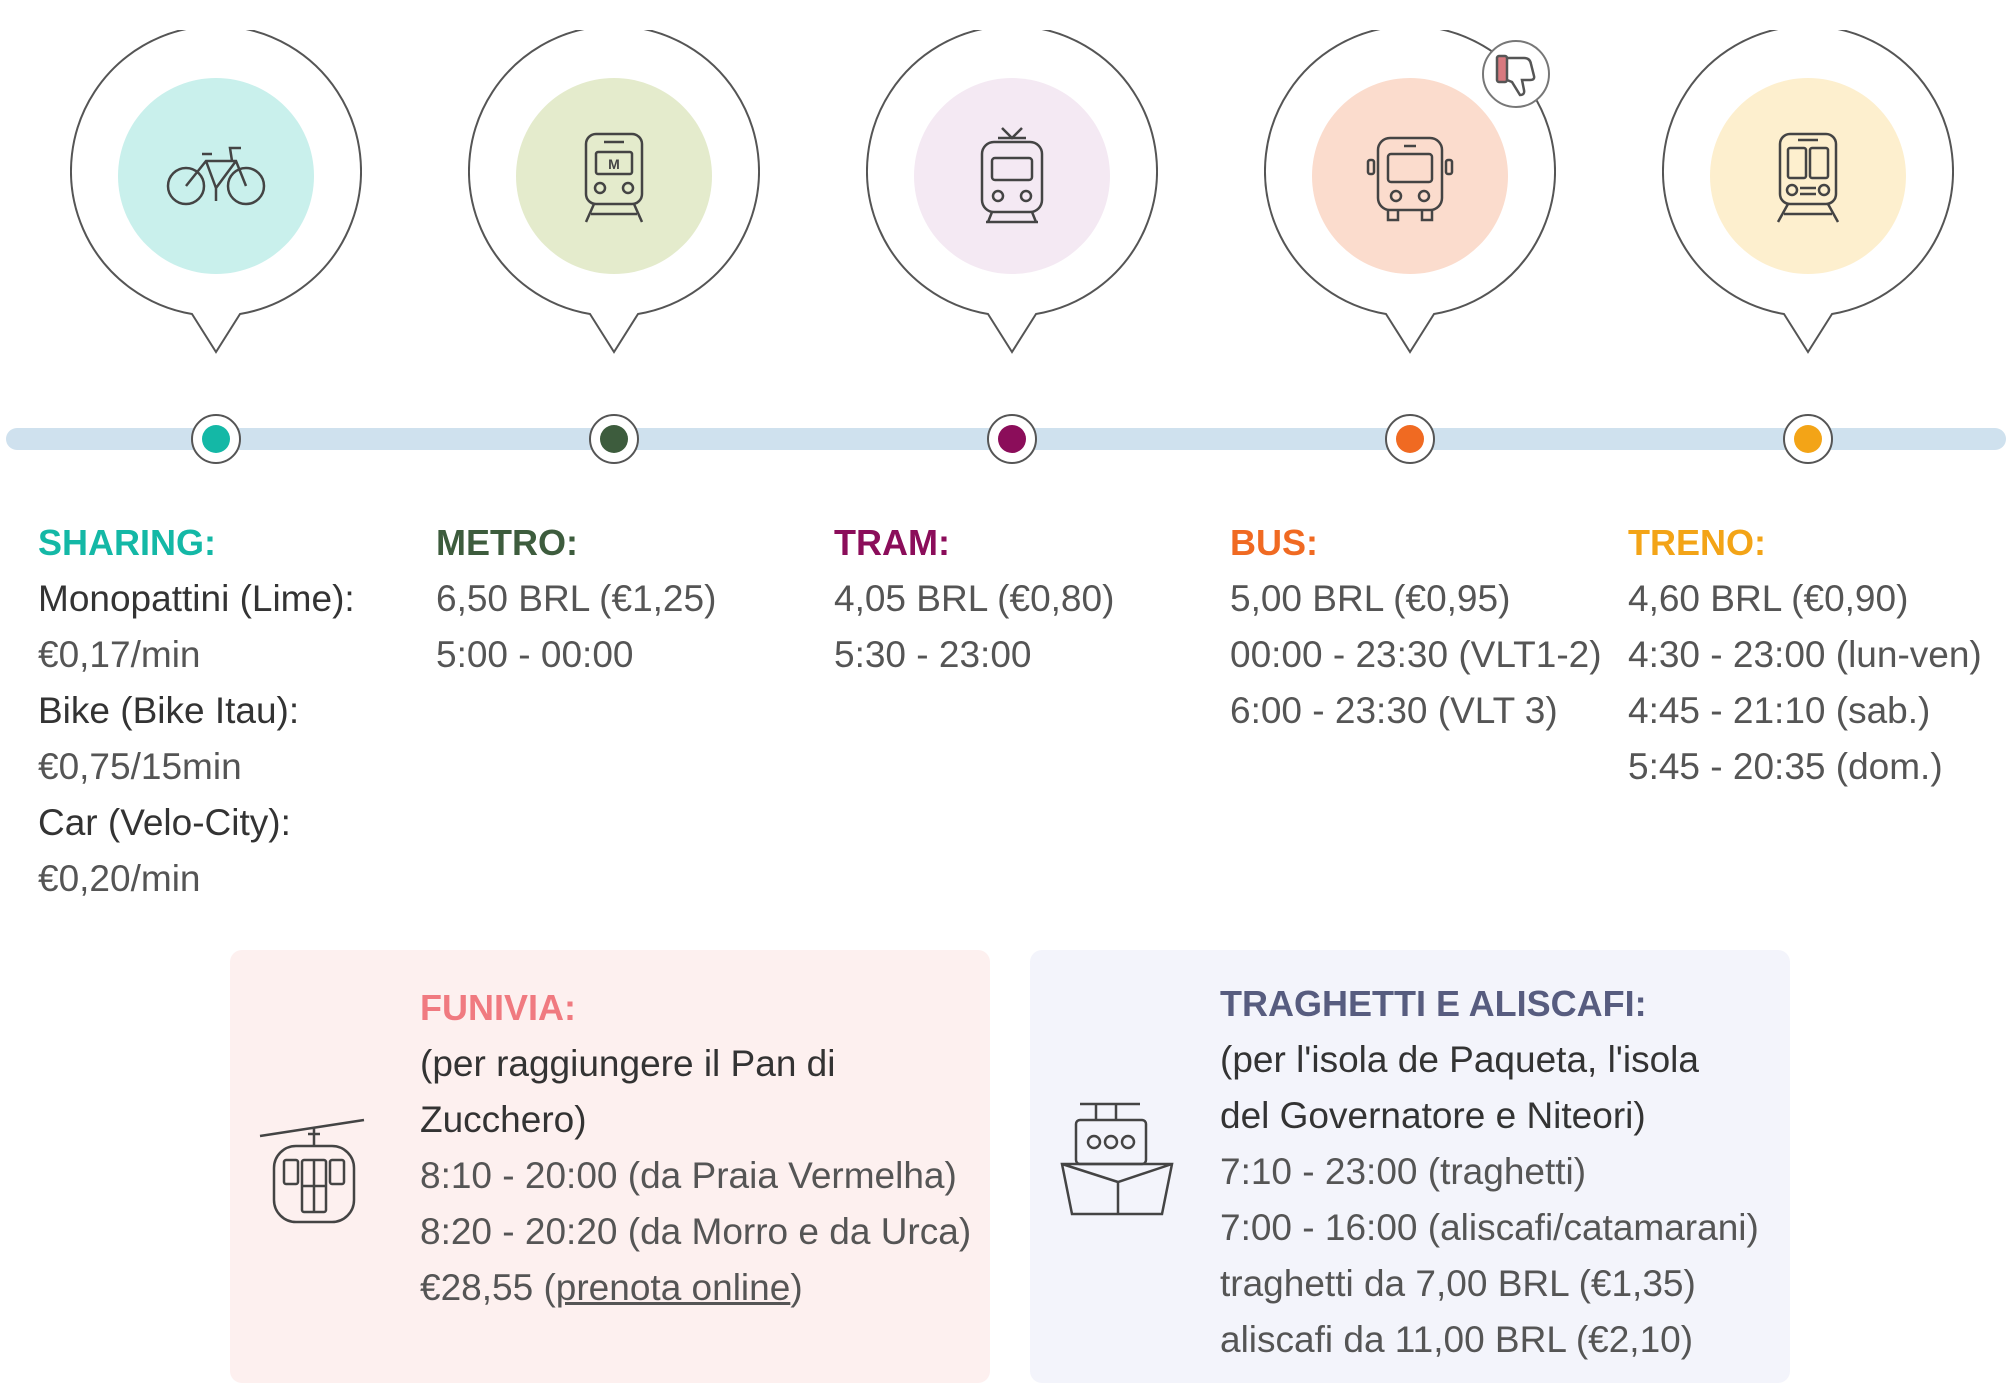  Describe the element at coordinates (1012, 439) in the screenshot. I see `timeline-dot-tram` at that location.